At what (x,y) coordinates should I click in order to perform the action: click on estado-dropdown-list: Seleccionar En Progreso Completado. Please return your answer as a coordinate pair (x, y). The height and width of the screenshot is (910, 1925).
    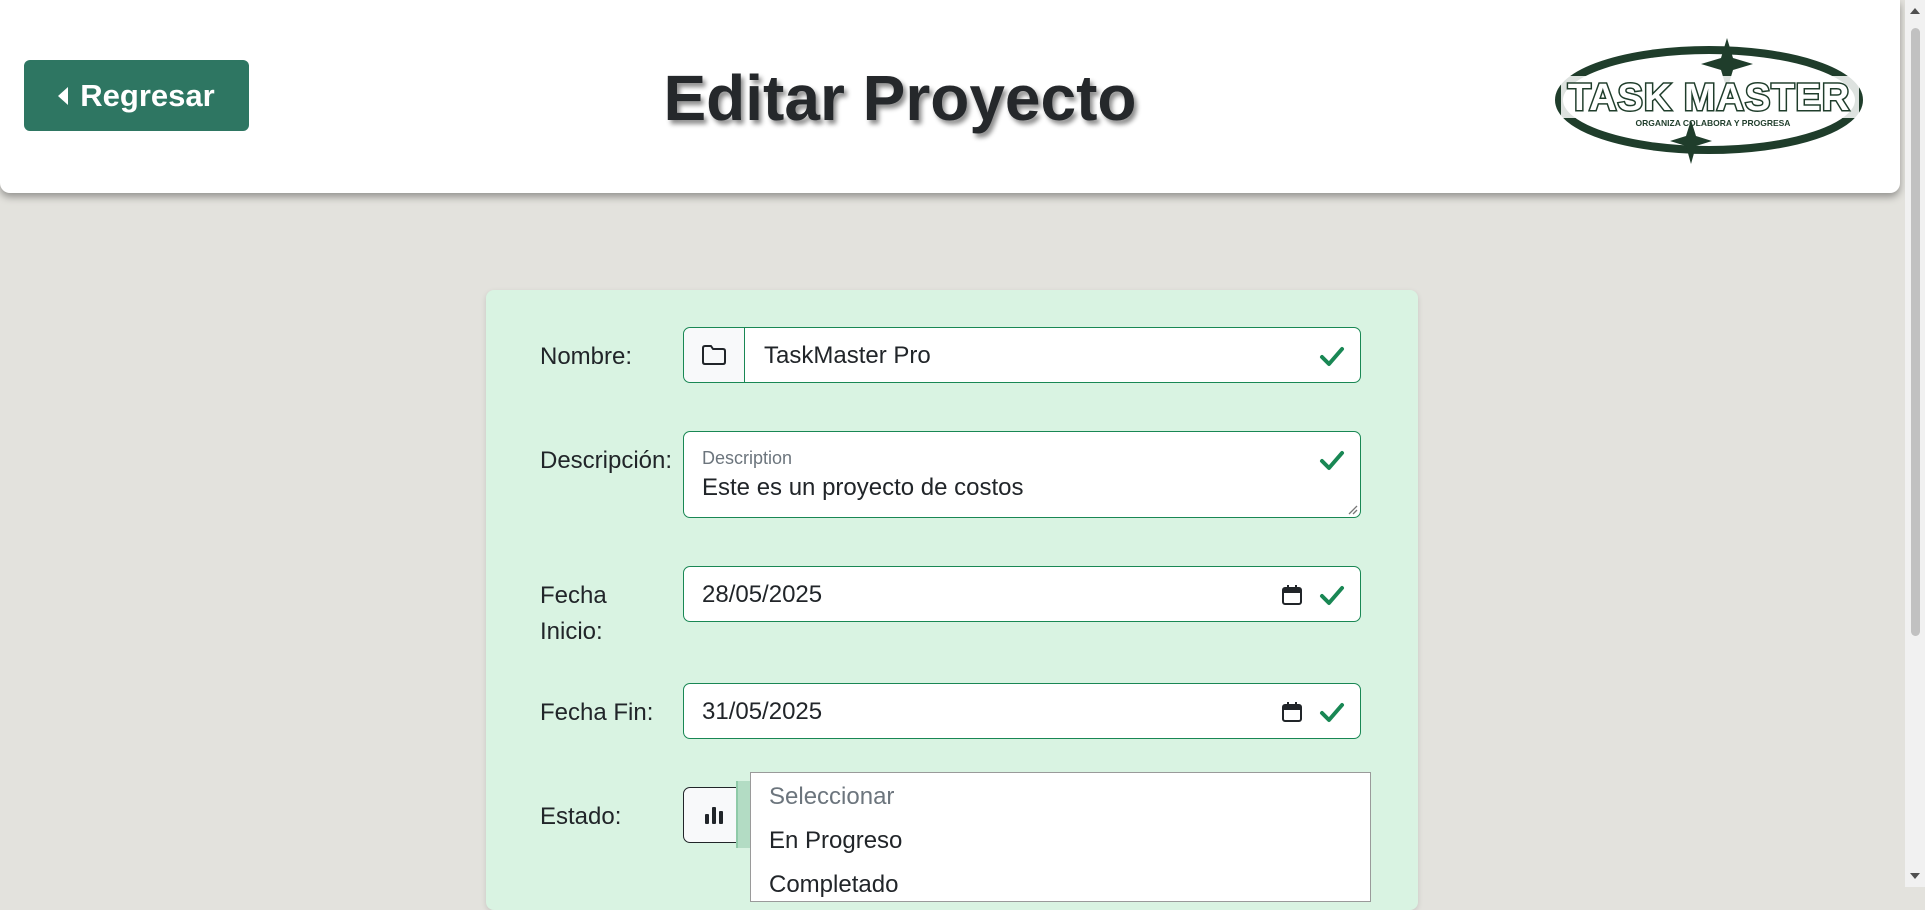
    Looking at the image, I should click on (1060, 837).